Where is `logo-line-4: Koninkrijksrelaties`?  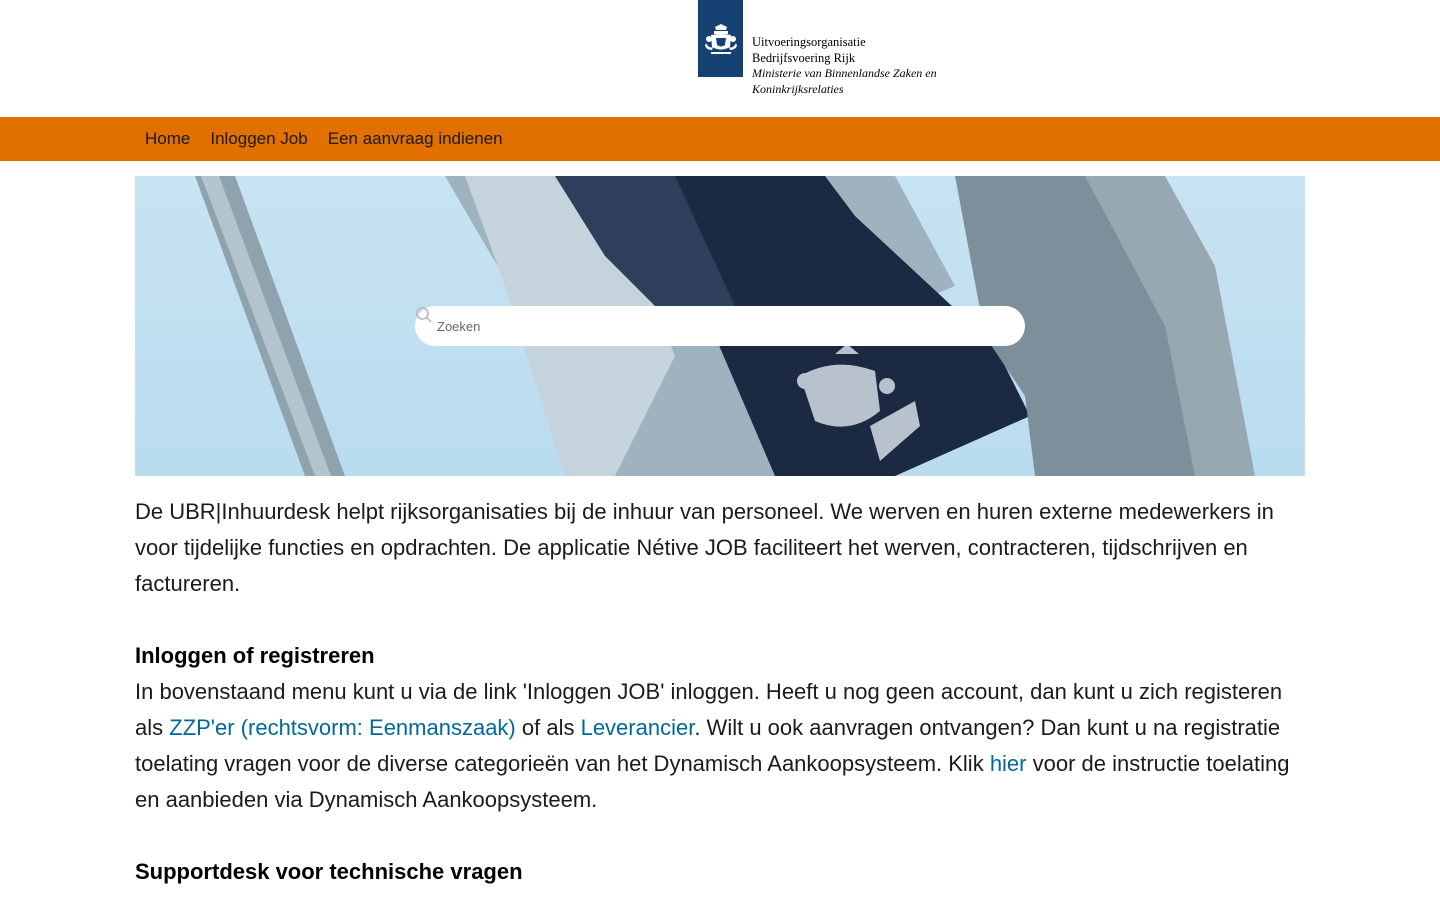 logo-line-4: Koninkrijksrelaties is located at coordinates (798, 88).